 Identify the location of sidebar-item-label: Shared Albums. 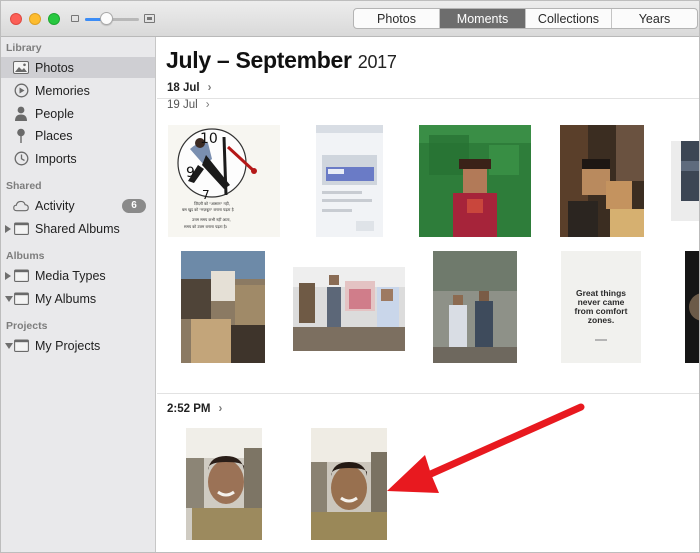
(77, 228).